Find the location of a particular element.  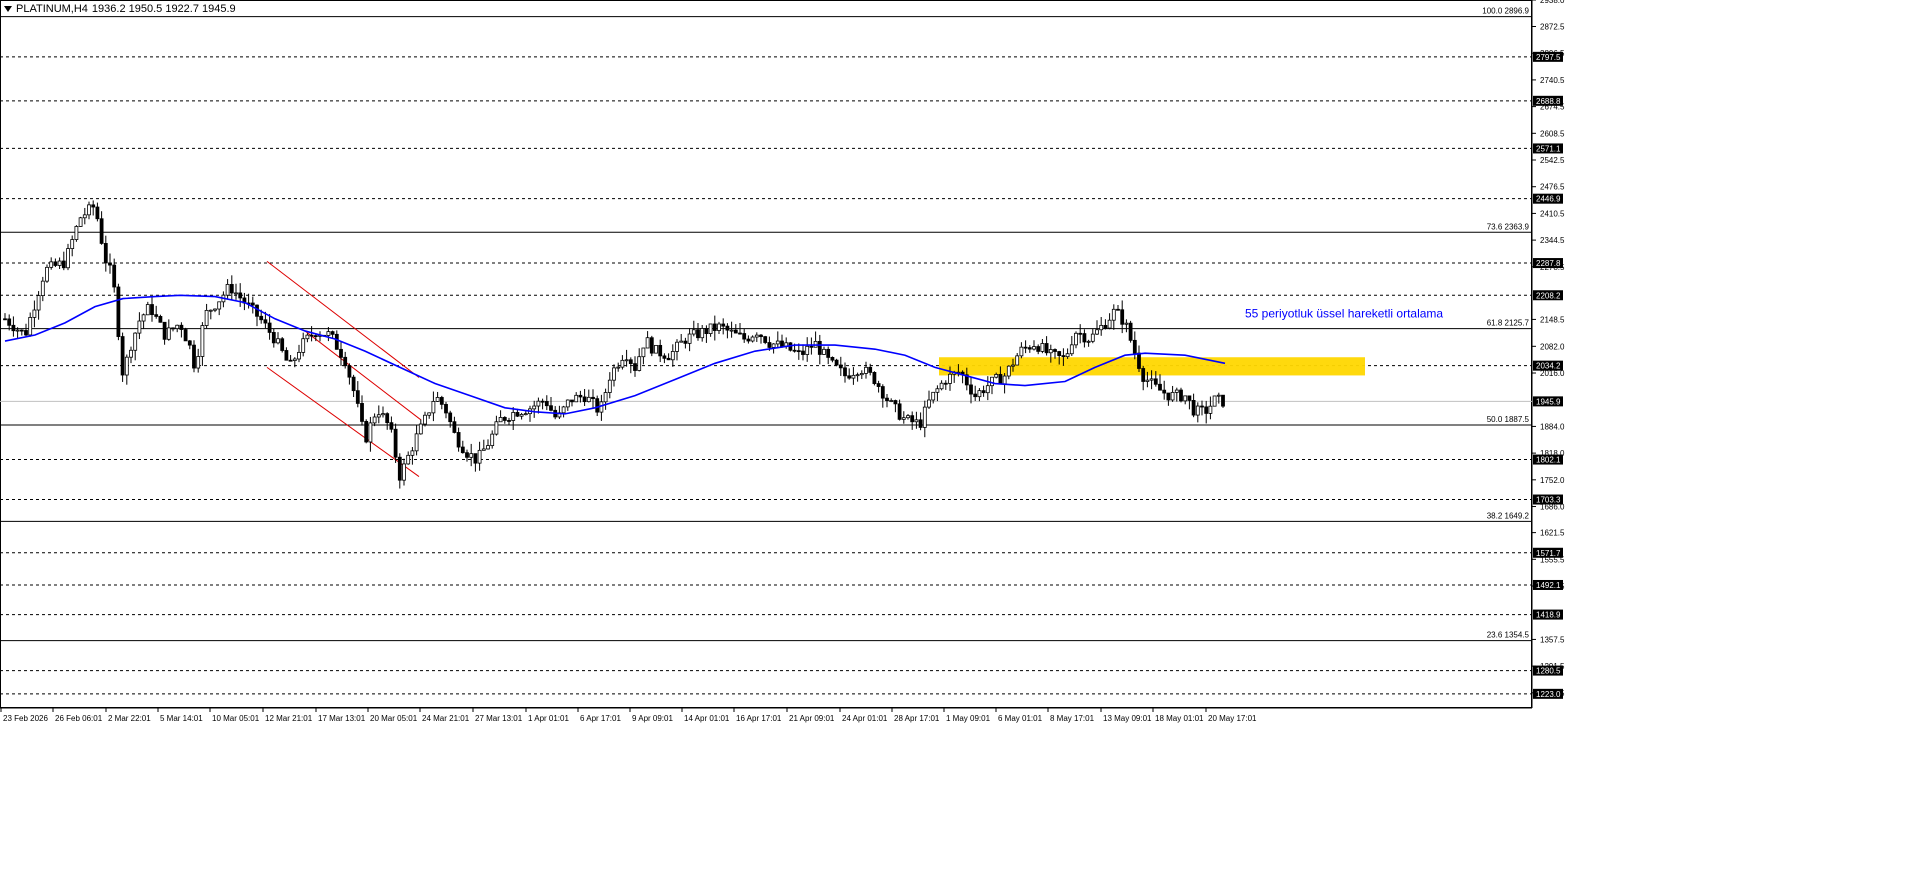

x-tick-label: 27 Mar 13:01 is located at coordinates (499, 718).